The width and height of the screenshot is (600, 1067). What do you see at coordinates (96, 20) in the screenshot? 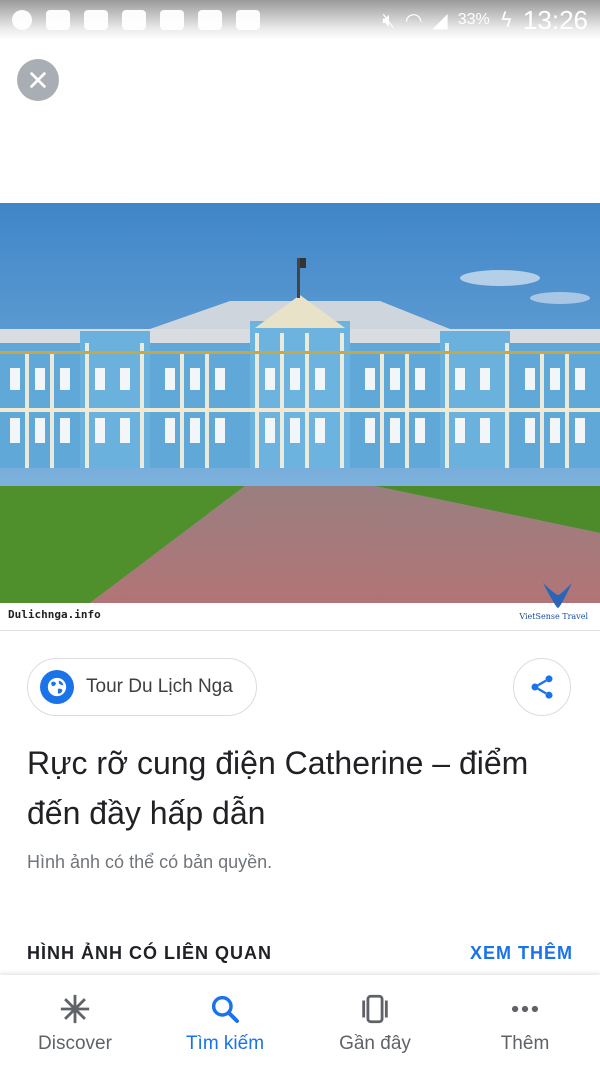
I see `notification-image-icon` at bounding box center [96, 20].